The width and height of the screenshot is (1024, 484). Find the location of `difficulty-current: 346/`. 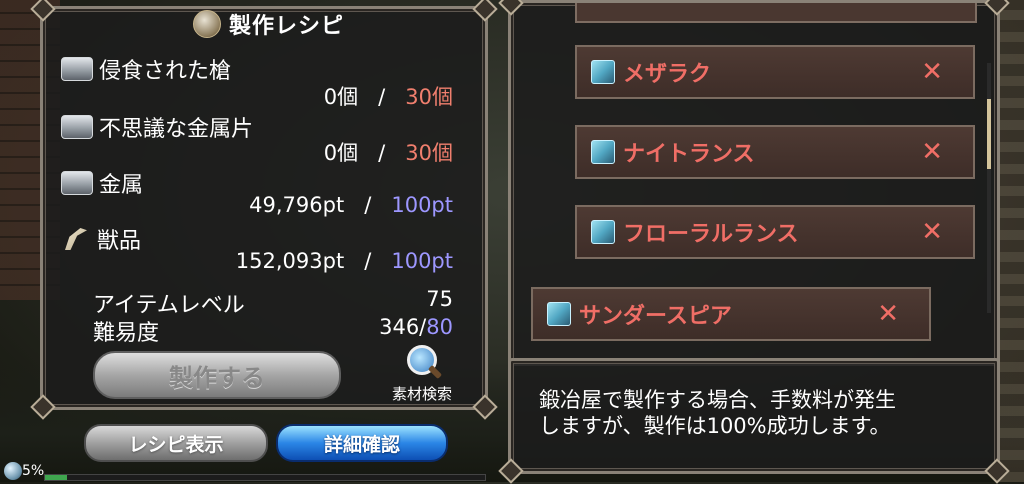

difficulty-current: 346/ is located at coordinates (403, 327).